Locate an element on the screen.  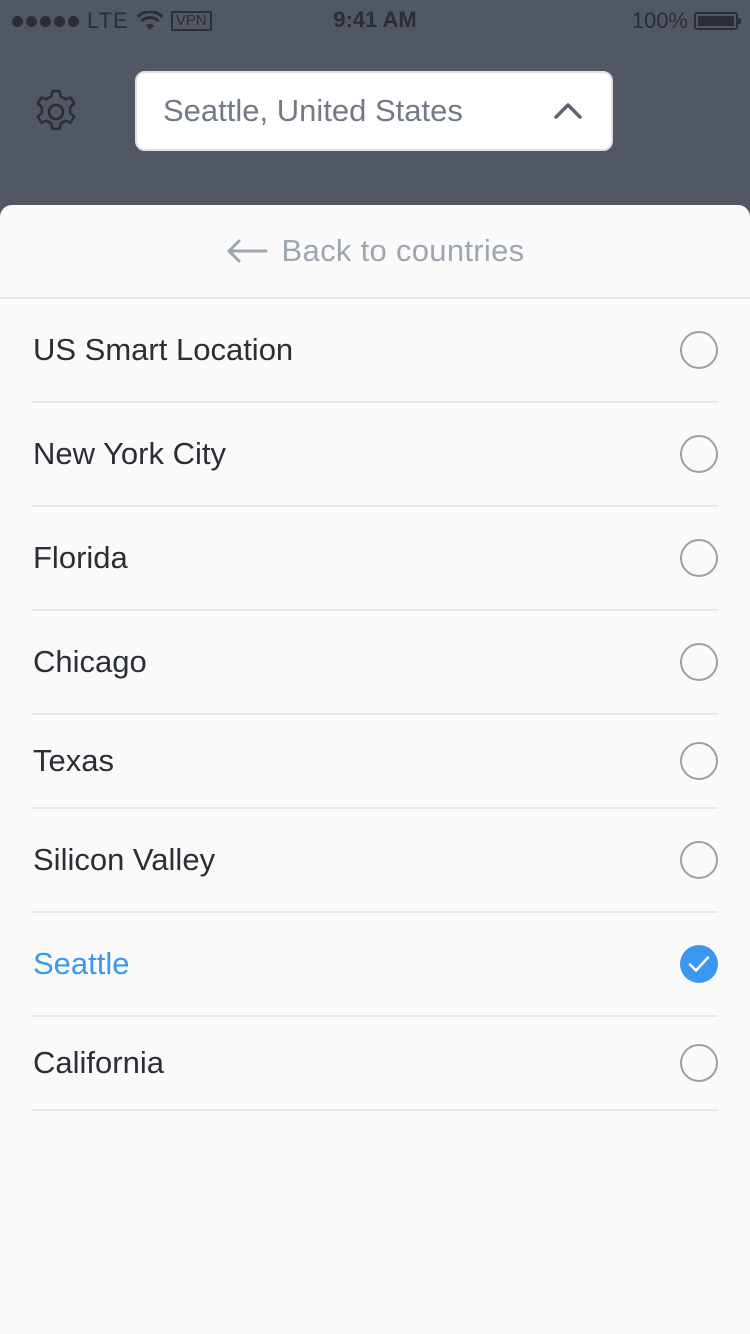
location-dropdown: Seattle, United States is located at coordinates (374, 111).